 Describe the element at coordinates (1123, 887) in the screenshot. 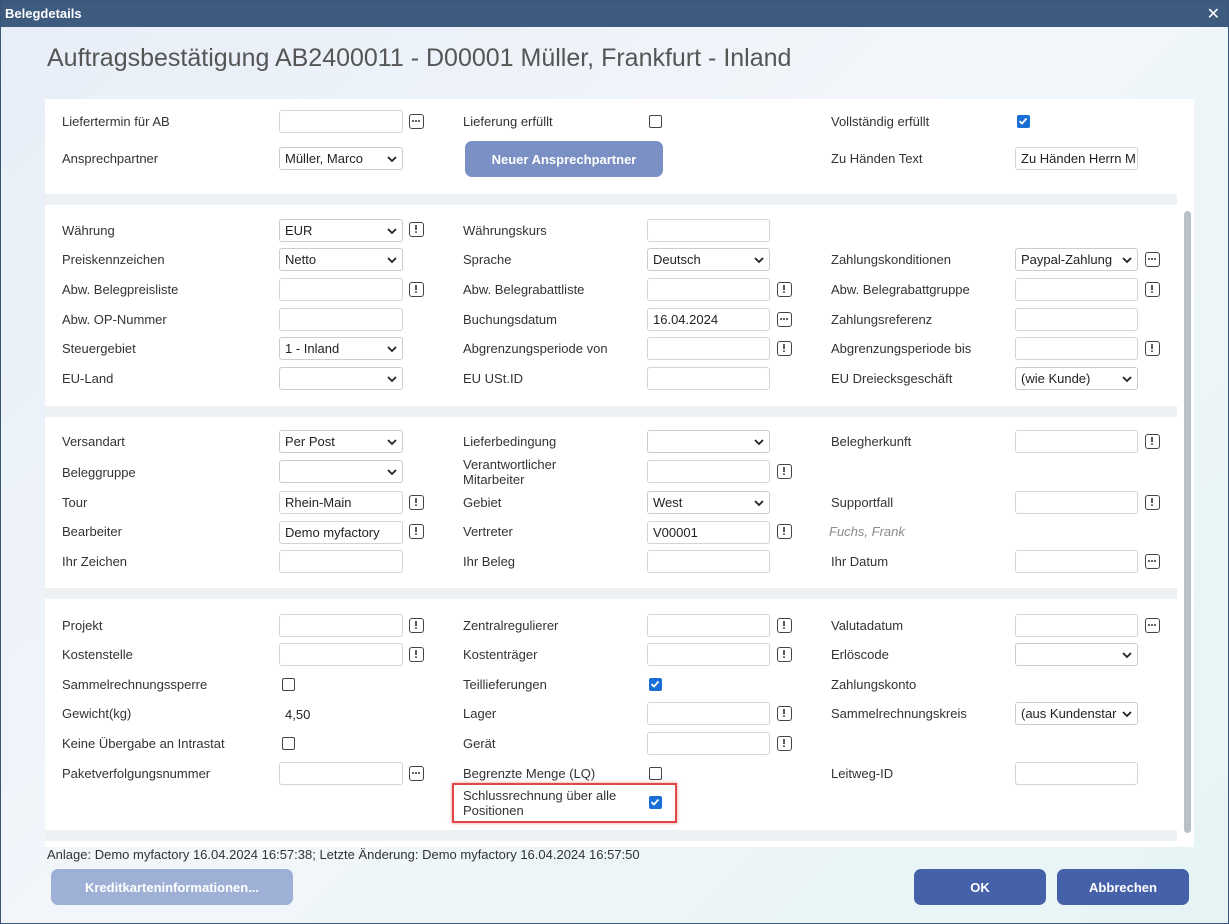

I see `abbrechen-button: Abbrechen` at that location.